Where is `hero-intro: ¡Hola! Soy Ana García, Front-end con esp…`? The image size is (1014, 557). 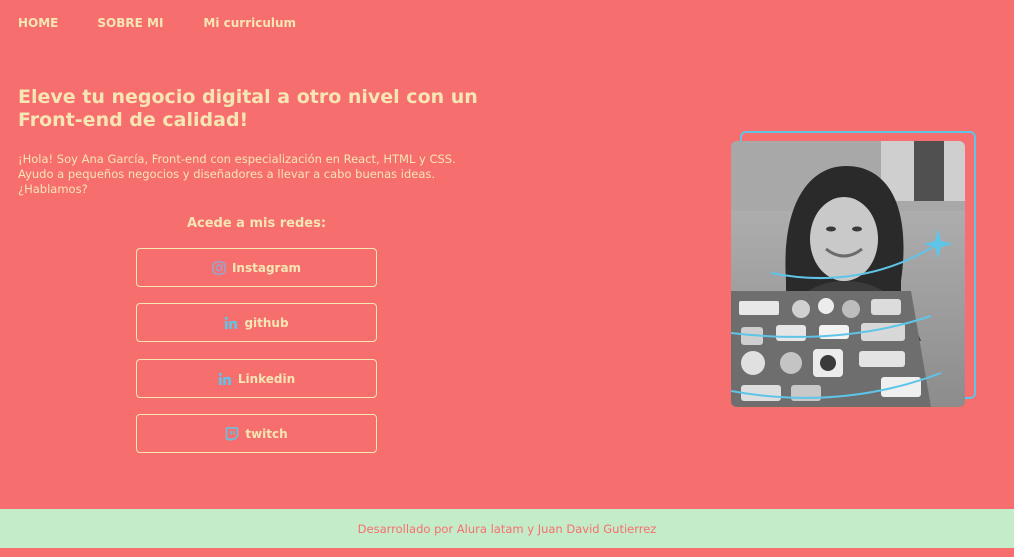
hero-intro: ¡Hola! Soy Ana García, Front-end con esp… is located at coordinates (237, 174).